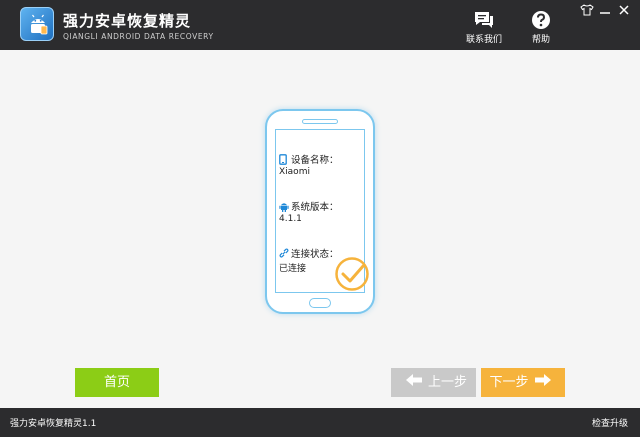 The image size is (640, 437). I want to click on link-icon, so click(284, 254).